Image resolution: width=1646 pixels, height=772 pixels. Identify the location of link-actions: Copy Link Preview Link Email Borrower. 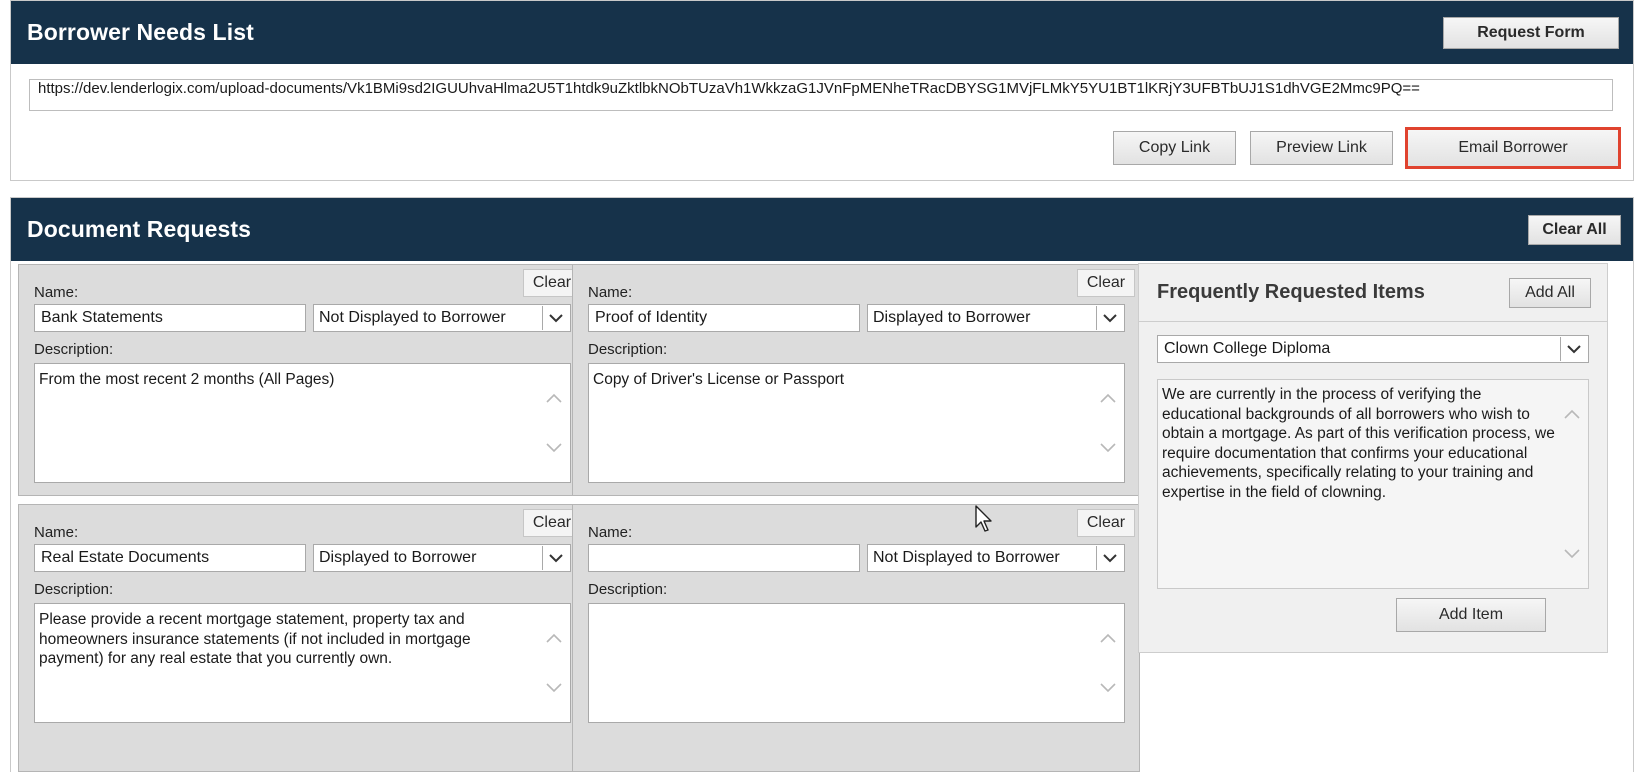
(1367, 148).